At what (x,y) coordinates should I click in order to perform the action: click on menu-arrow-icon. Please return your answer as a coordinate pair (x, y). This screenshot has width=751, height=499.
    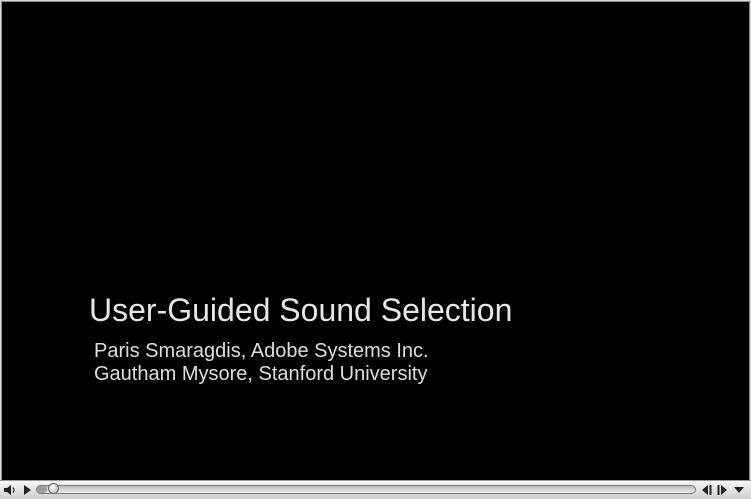
    Looking at the image, I should click on (739, 490).